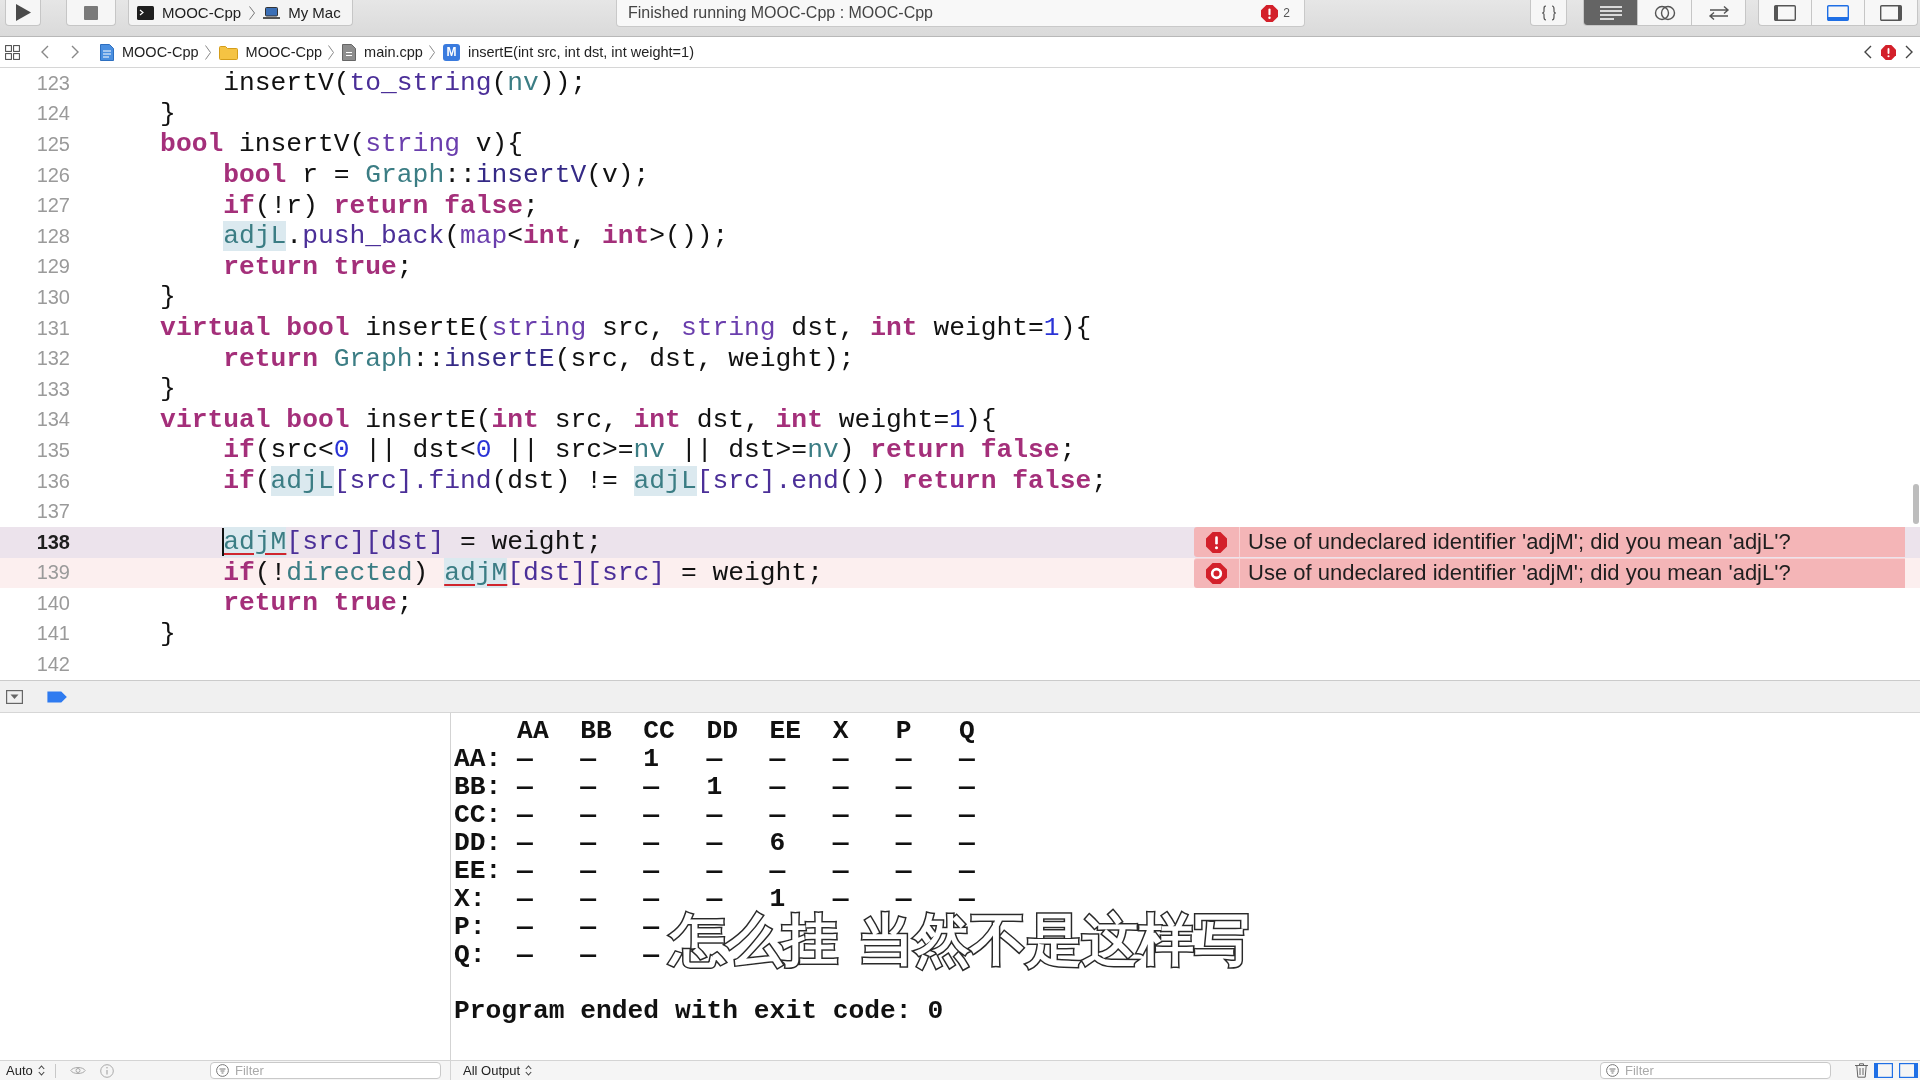  I want to click on column-header: P, so click(903, 731).